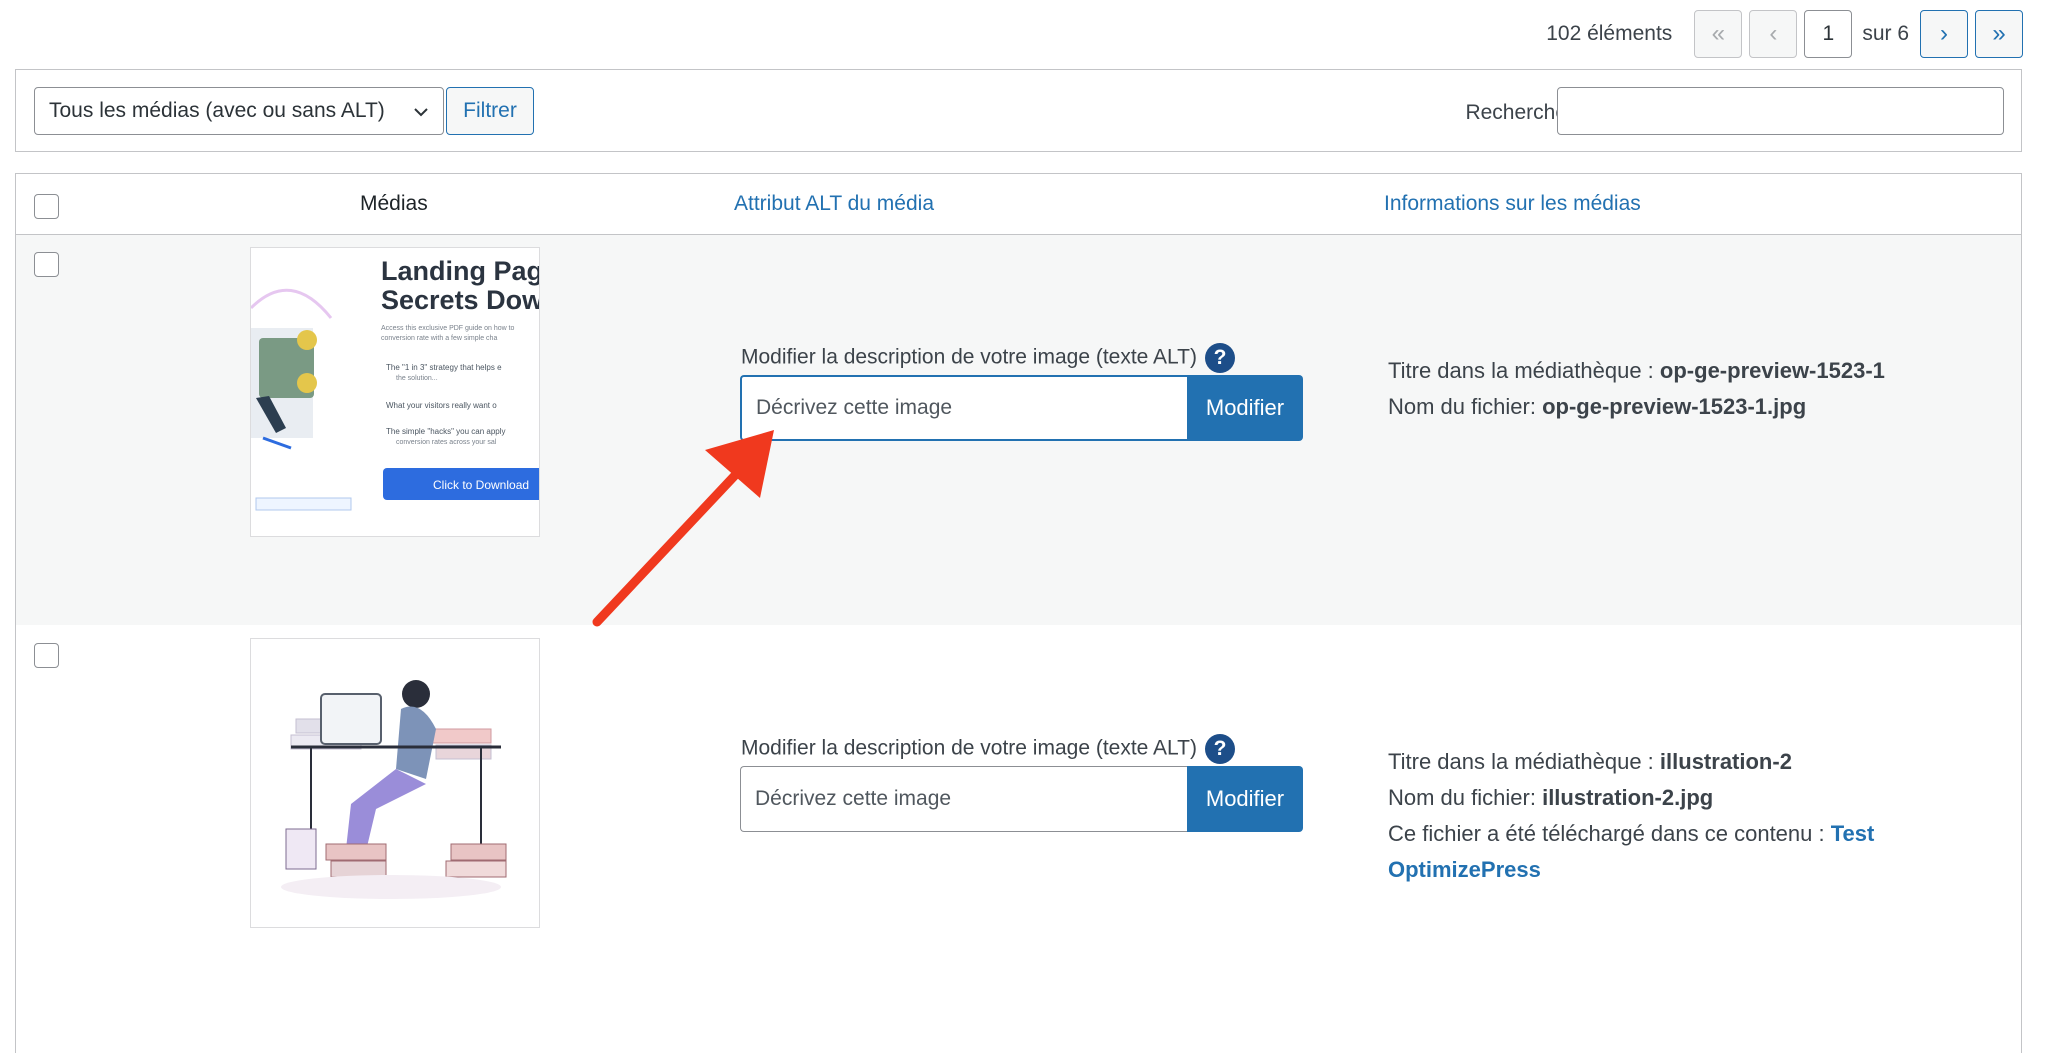 This screenshot has width=2048, height=1054. I want to click on media-filename-value: illustration-2.jpg, so click(1628, 797).